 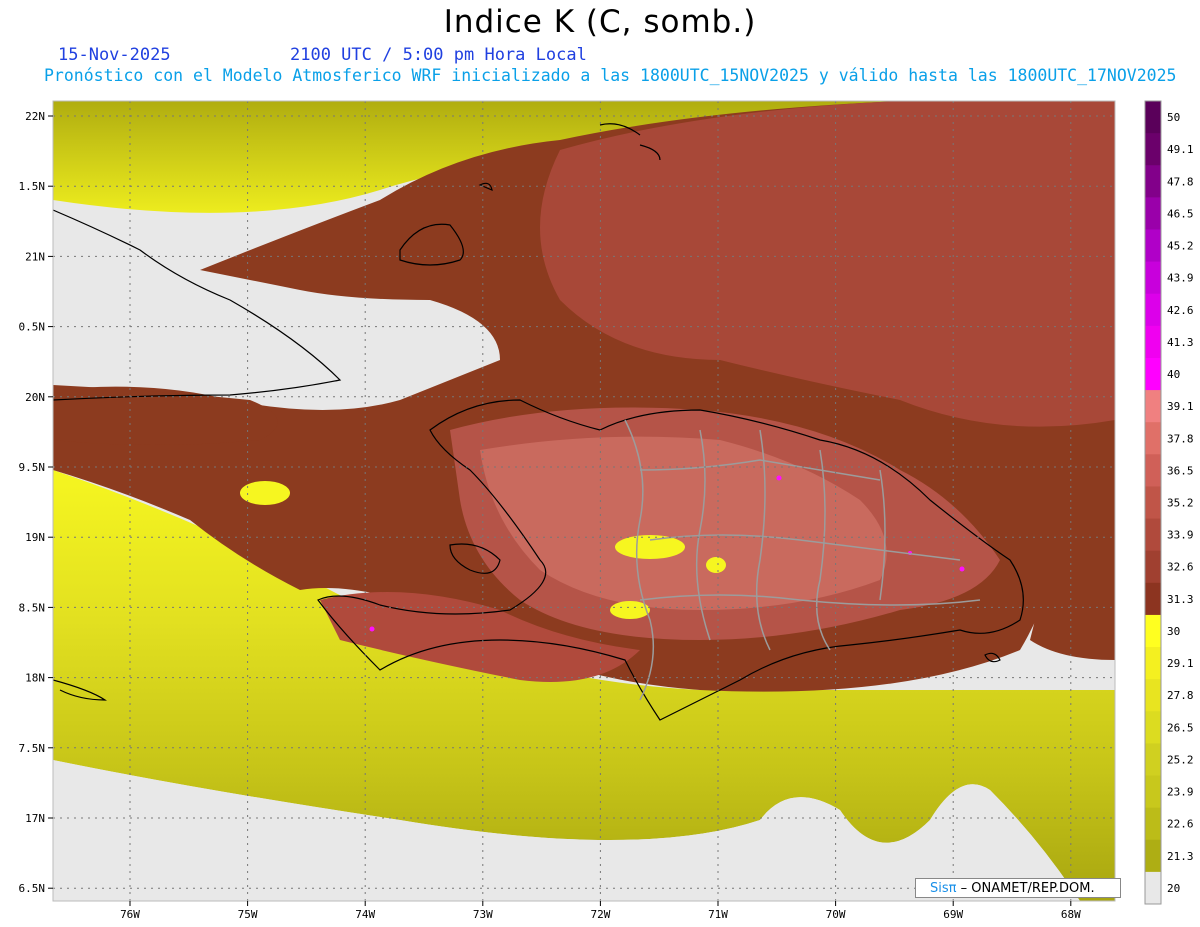 I want to click on colorbar-label: 23.9, so click(x=1180, y=792).